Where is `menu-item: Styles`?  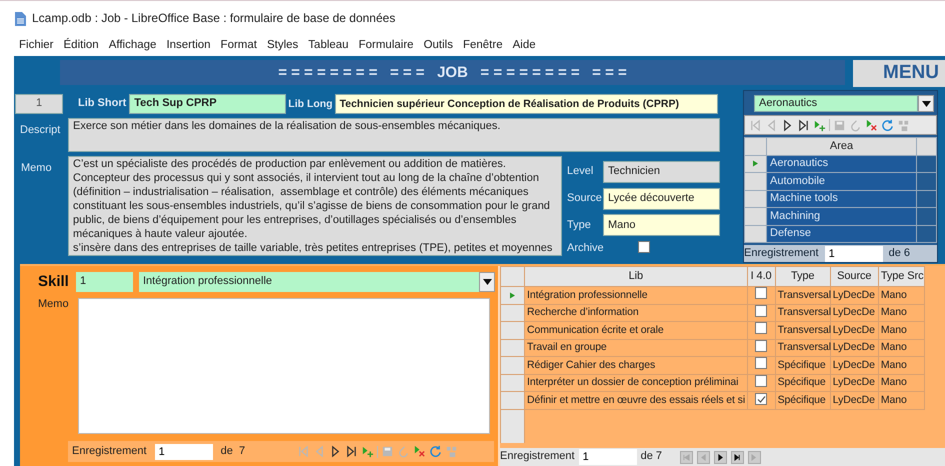 menu-item: Styles is located at coordinates (283, 46).